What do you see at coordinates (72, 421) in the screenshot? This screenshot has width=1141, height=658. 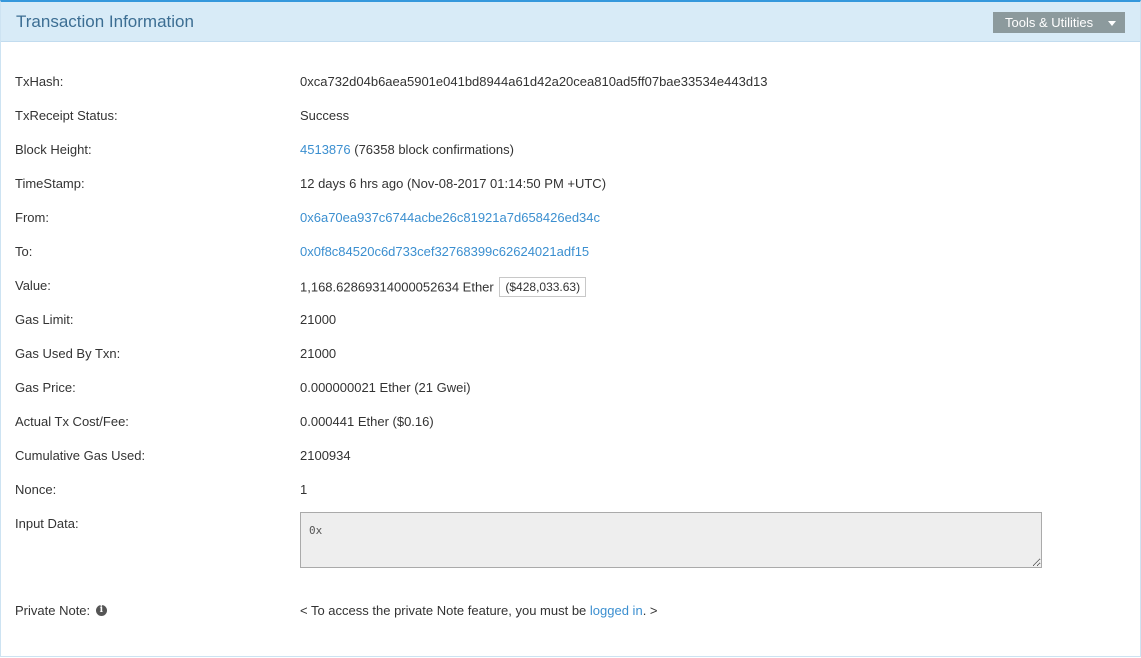 I see `tx-fee-label: Actual Tx Cost/Fee:` at bounding box center [72, 421].